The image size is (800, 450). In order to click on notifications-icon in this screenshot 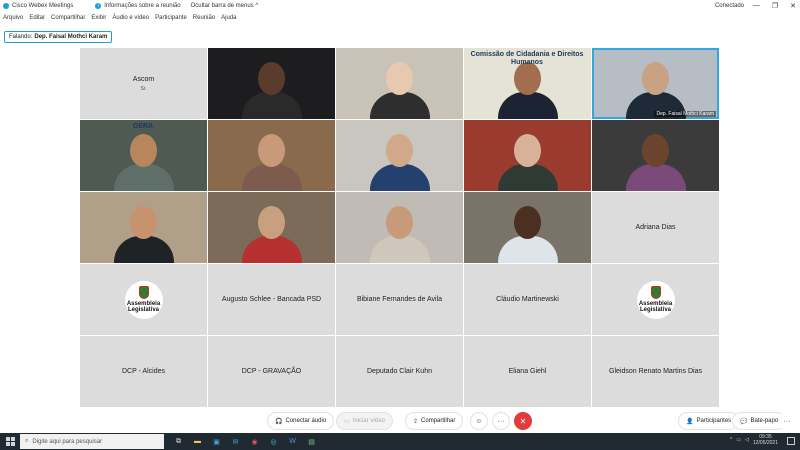, I will do `click(791, 441)`.